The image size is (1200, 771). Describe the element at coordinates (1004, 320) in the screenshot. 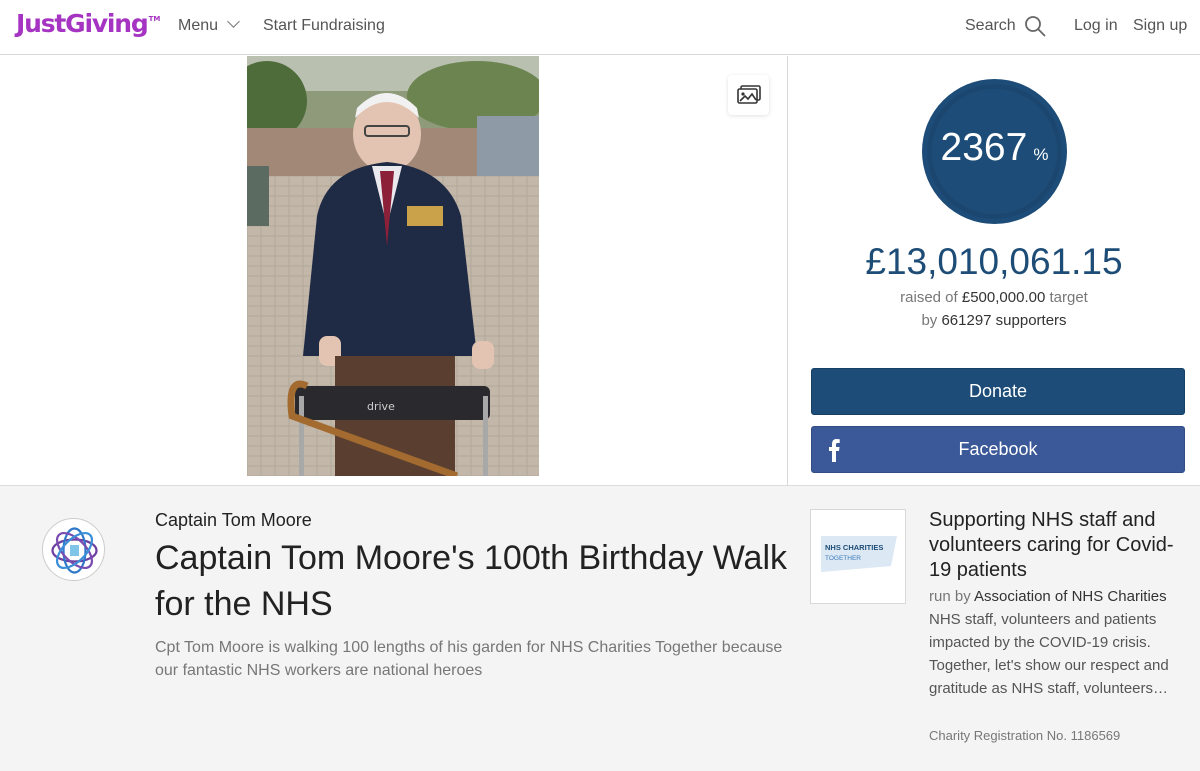

I see `supporter-count: 661297 supporters` at that location.